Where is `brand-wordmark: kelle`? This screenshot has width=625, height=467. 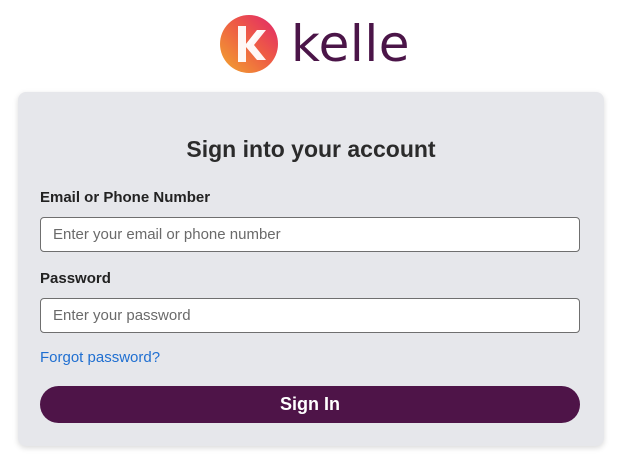 brand-wordmark: kelle is located at coordinates (350, 44).